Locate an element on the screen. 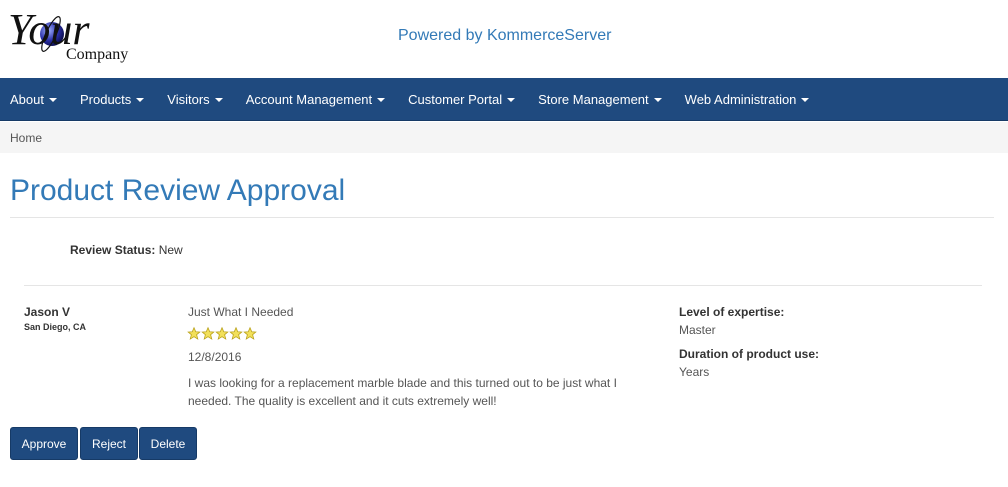  nav-item-label: Visitors is located at coordinates (188, 99).